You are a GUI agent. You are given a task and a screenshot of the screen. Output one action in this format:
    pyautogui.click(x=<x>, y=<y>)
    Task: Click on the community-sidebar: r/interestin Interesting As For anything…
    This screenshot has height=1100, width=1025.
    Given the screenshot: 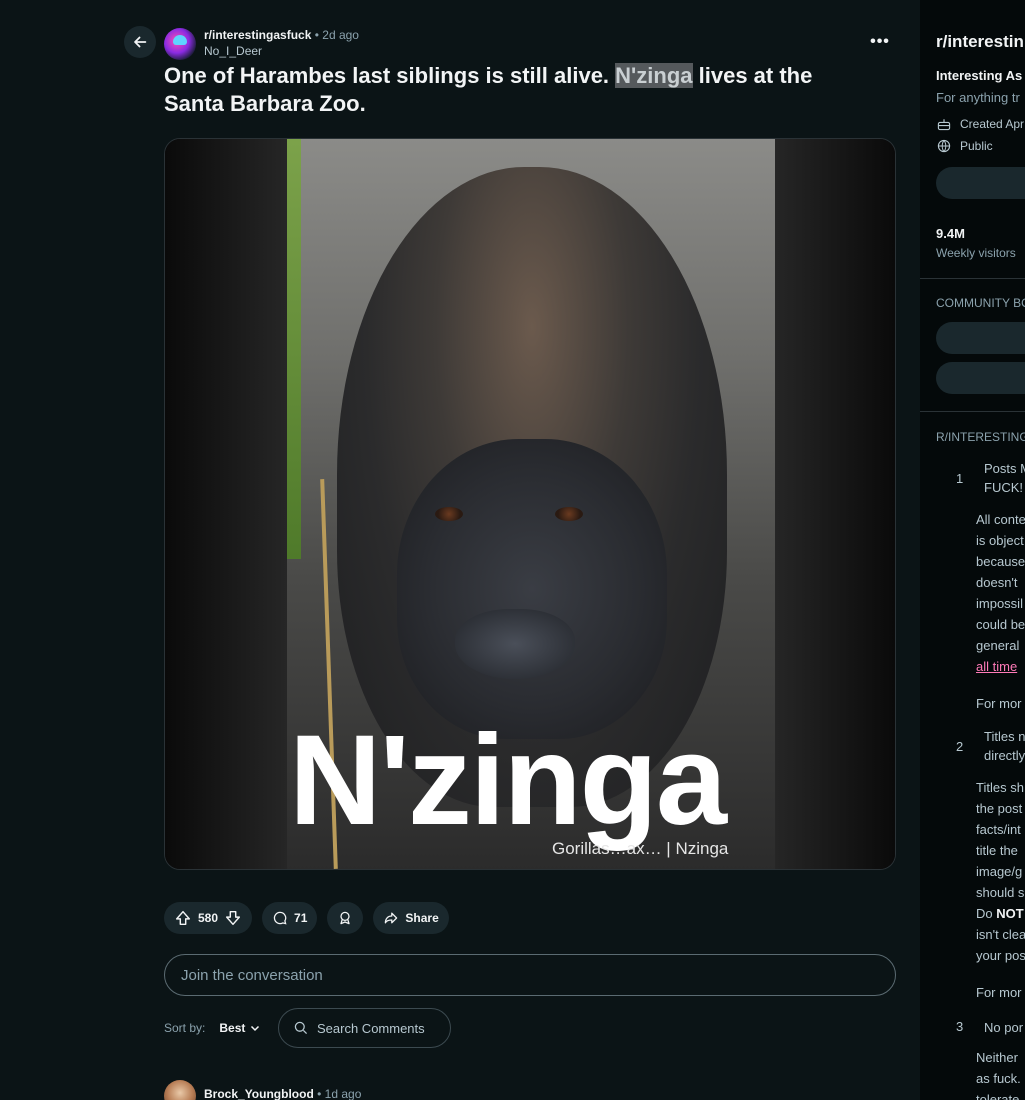 What is the action you would take?
    pyautogui.click(x=972, y=550)
    